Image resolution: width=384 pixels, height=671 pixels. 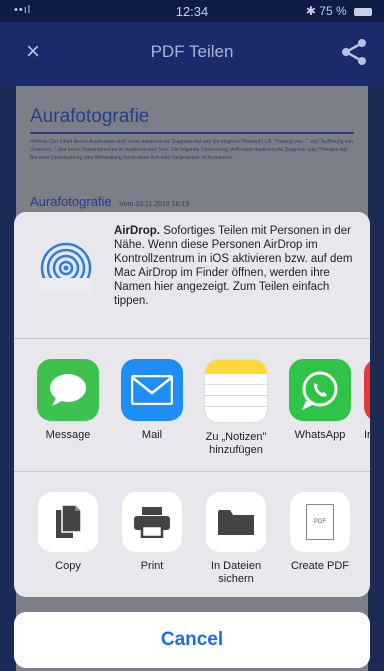 What do you see at coordinates (236, 522) in the screenshot?
I see `folder-icon` at bounding box center [236, 522].